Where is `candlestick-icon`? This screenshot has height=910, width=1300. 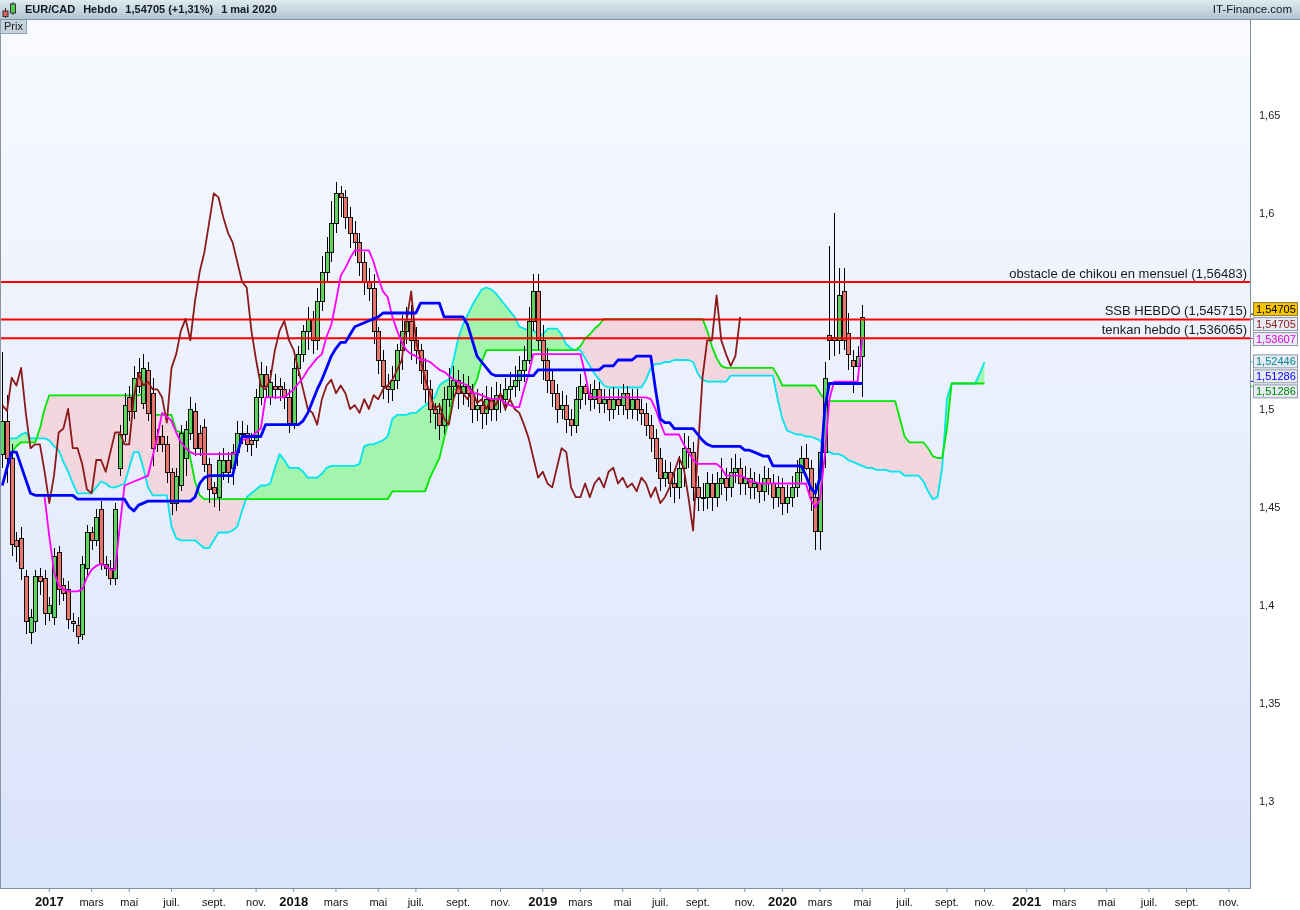
candlestick-icon is located at coordinates (9, 9).